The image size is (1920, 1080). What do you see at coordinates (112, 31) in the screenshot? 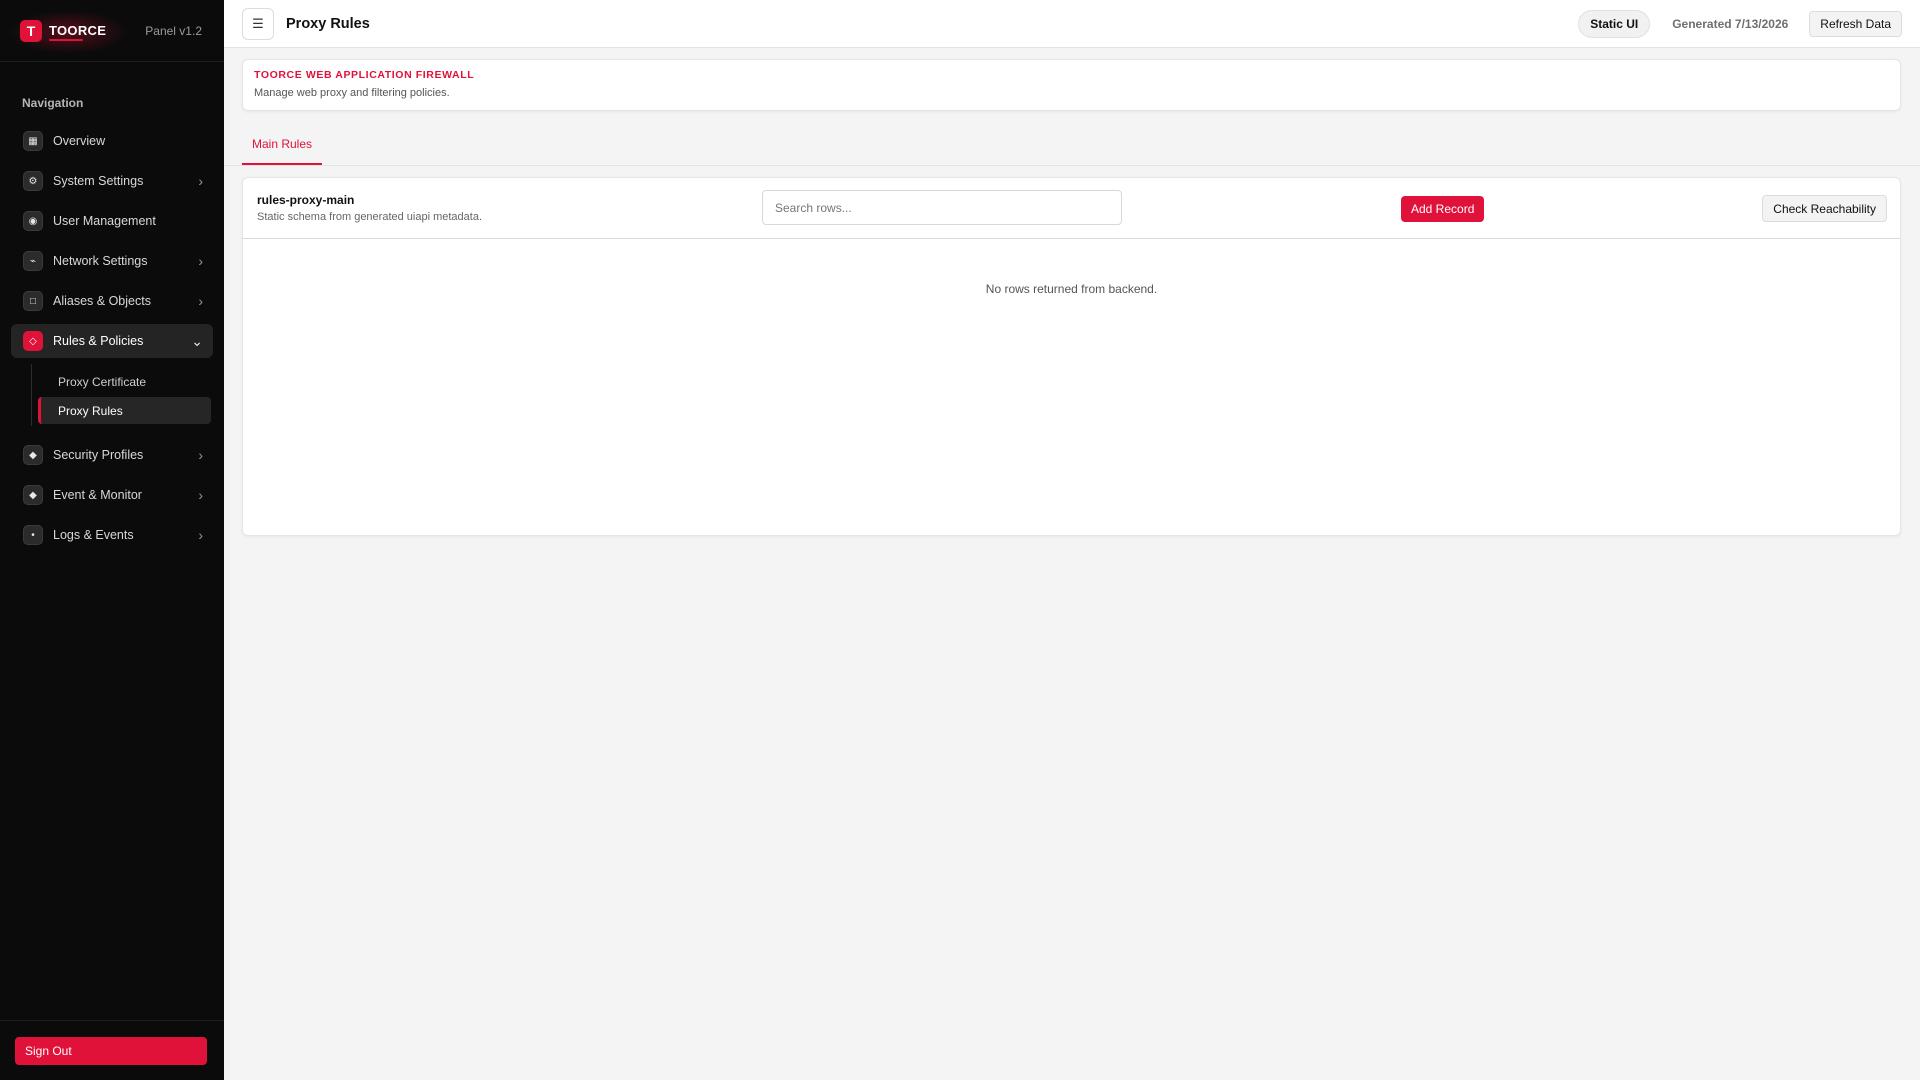
I see `brand-header: T TOORCE Panel v1.2` at bounding box center [112, 31].